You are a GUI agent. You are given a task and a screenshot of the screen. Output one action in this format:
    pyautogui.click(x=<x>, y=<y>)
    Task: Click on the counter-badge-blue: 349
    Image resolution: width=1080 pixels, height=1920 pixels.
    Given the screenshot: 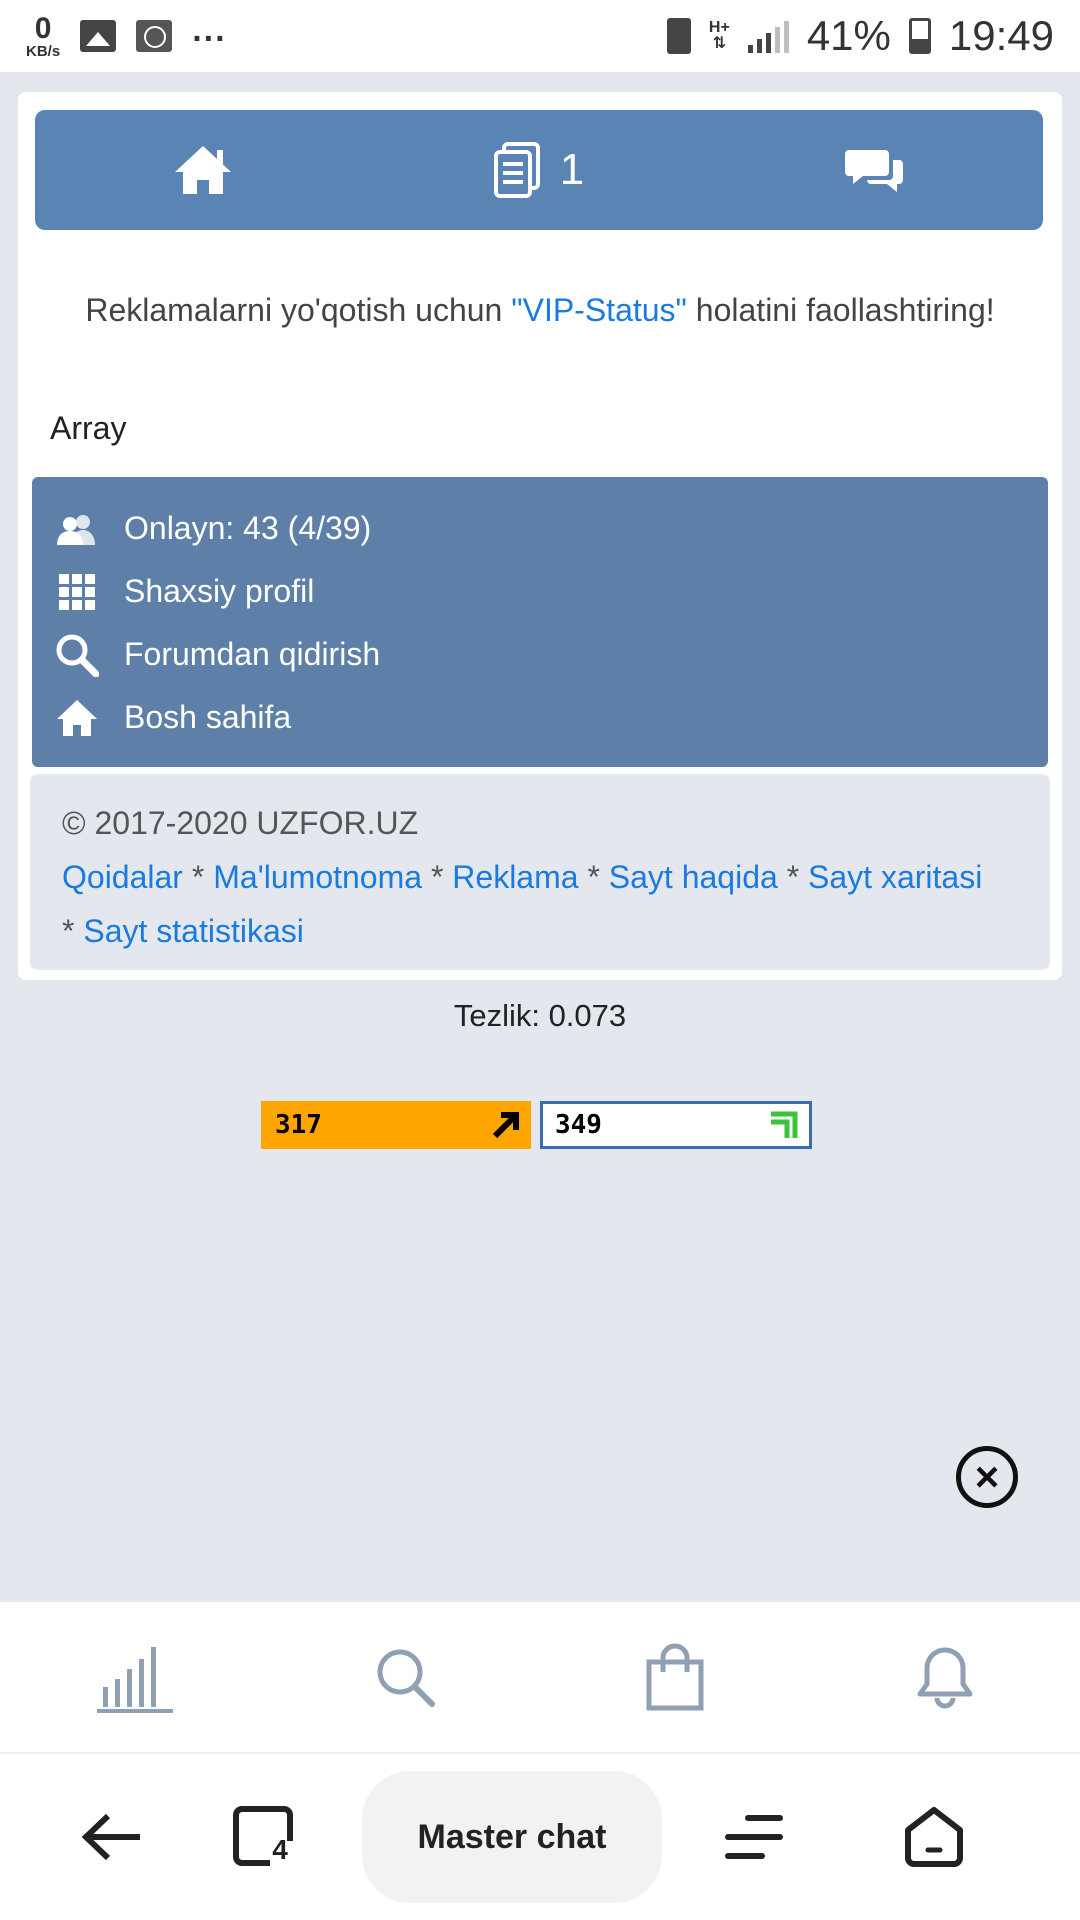 What is the action you would take?
    pyautogui.click(x=676, y=1125)
    